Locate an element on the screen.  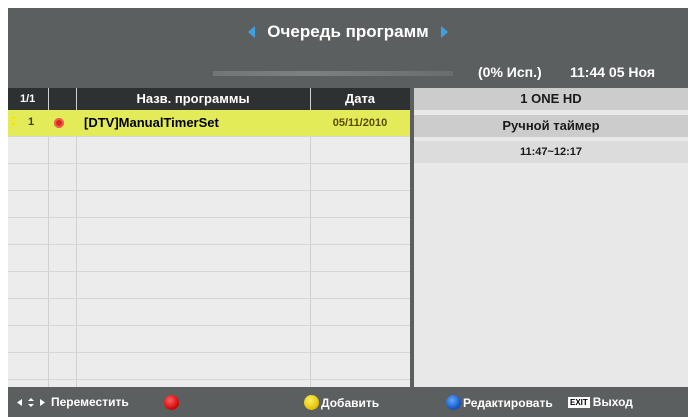
navigate-icon is located at coordinates (31, 402).